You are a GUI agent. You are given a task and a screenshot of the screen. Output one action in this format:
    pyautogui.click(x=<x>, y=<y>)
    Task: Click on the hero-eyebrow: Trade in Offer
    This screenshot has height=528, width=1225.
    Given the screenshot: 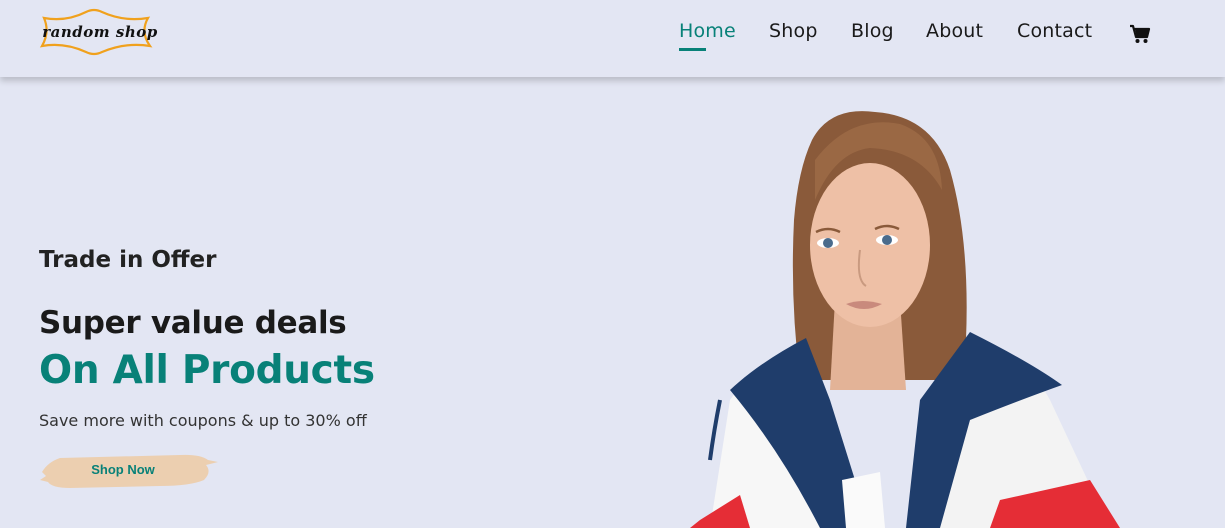 What is the action you would take?
    pyautogui.click(x=128, y=260)
    